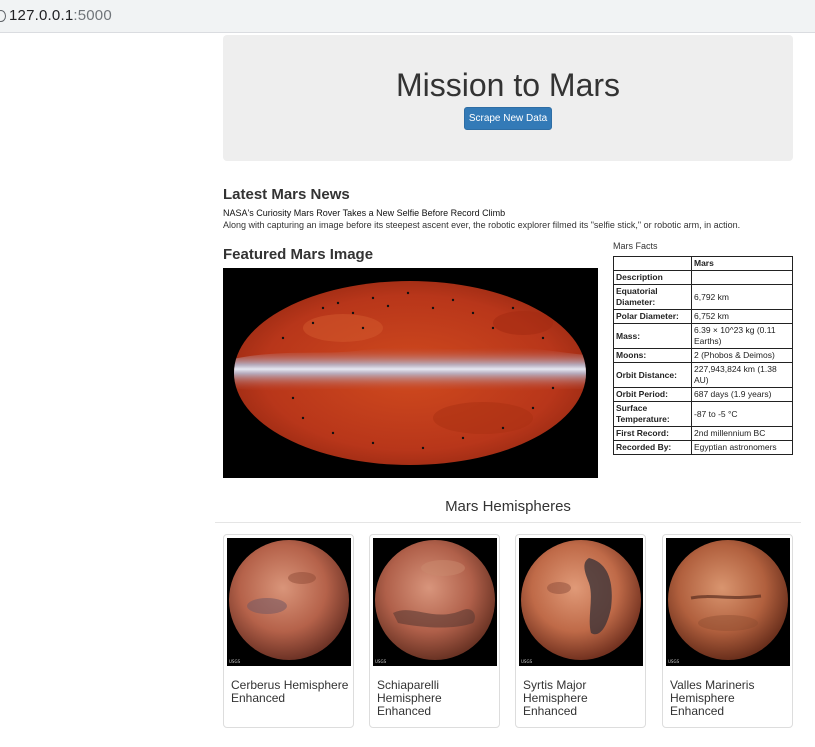 Image resolution: width=815 pixels, height=747 pixels. I want to click on table-row: Mass: 6.39 × 10^23 kg (0.11 Earths), so click(703, 336).